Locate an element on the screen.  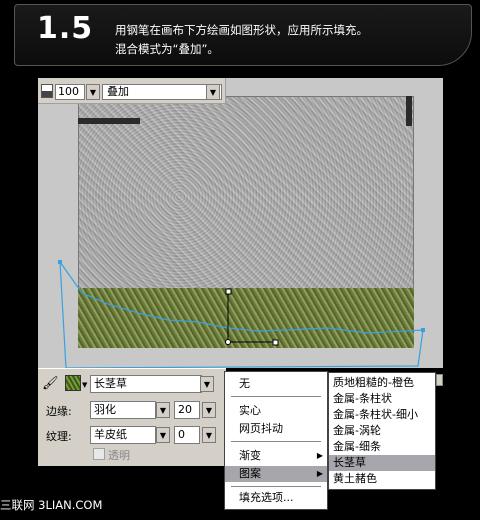
opacity-input: 100 is located at coordinates (70, 92).